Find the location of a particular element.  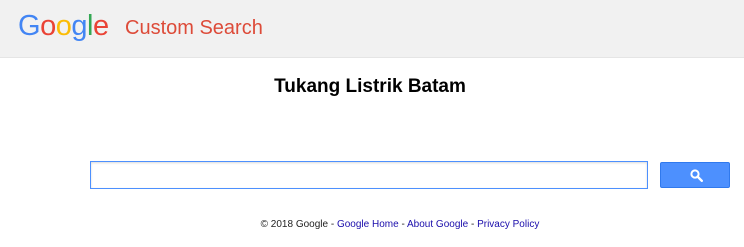

search-icon is located at coordinates (696, 175).